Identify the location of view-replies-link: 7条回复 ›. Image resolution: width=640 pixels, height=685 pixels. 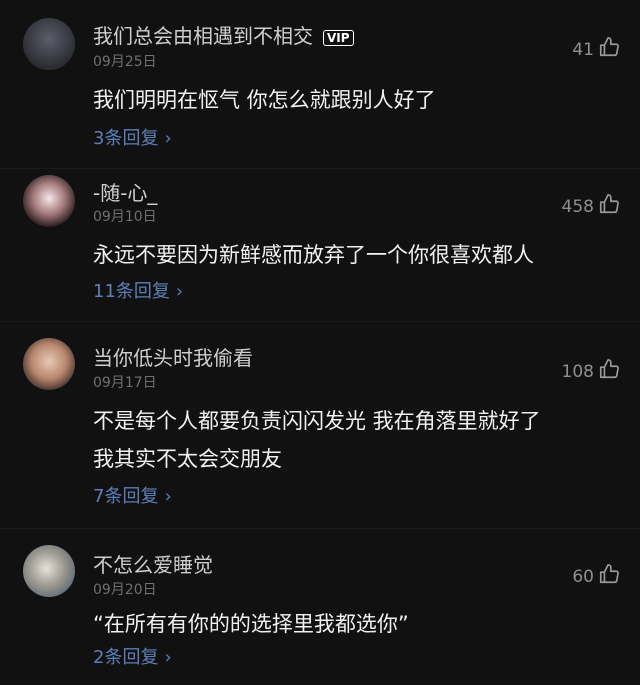
(132, 495).